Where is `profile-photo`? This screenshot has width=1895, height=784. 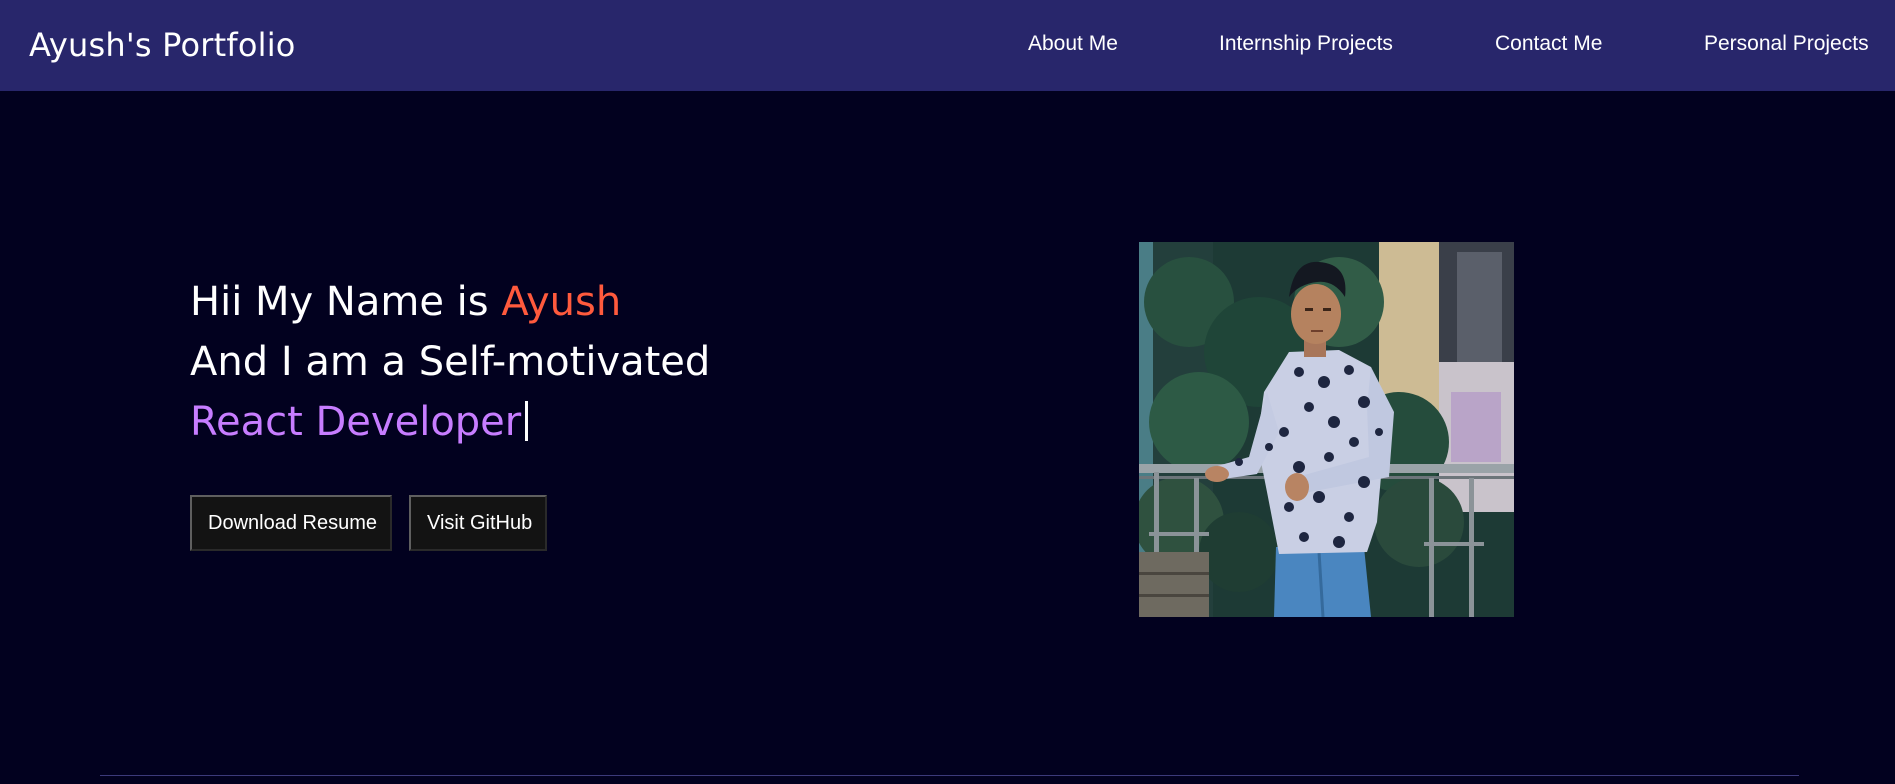
profile-photo is located at coordinates (1326, 429).